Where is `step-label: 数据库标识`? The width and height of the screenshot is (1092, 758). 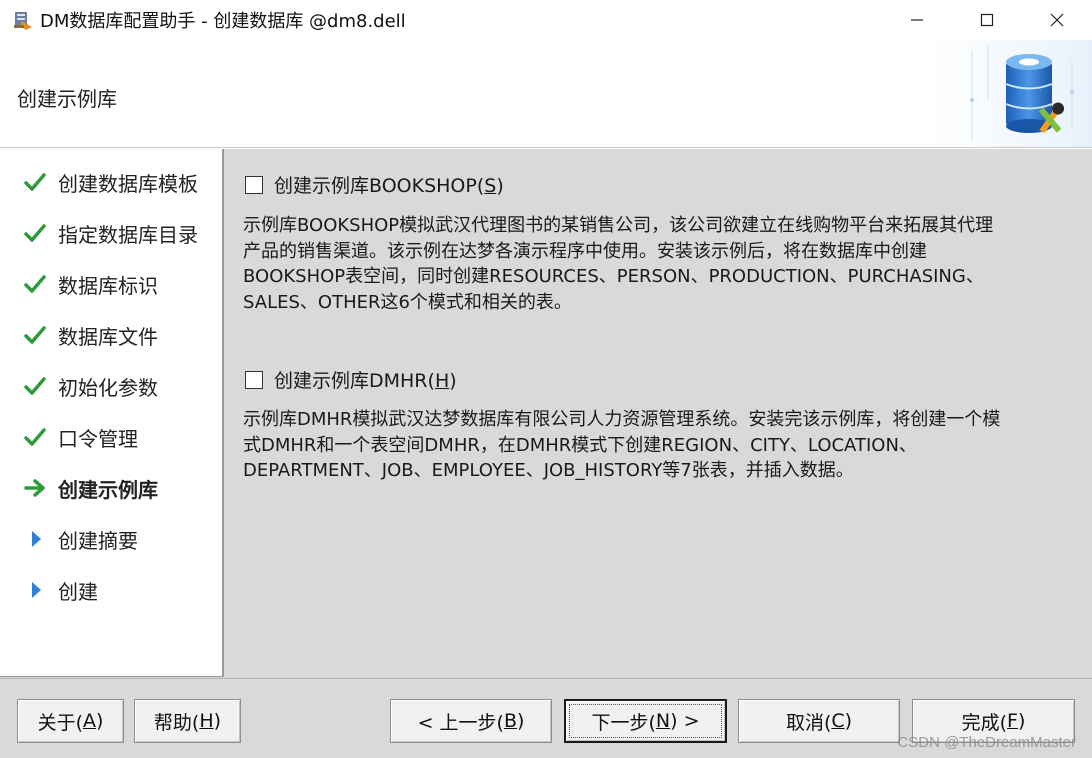 step-label: 数据库标识 is located at coordinates (108, 285).